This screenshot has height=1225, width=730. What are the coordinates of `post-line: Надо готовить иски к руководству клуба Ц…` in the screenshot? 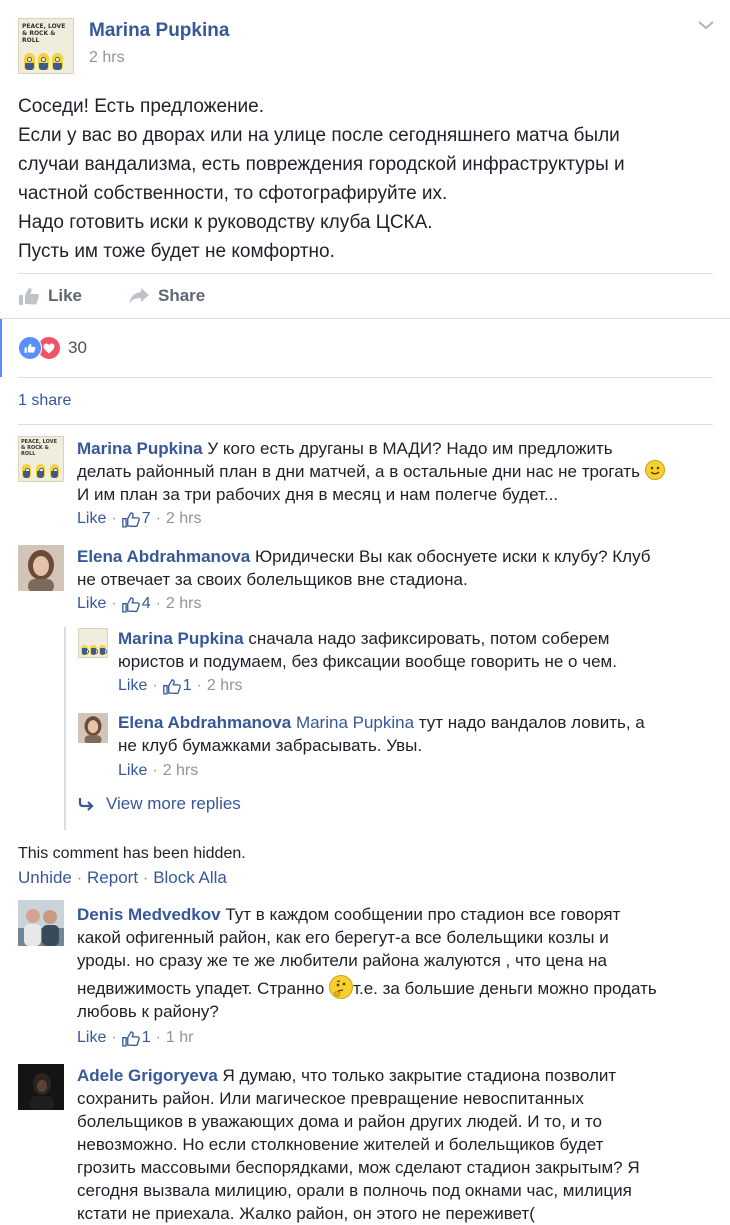 It's located at (225, 222).